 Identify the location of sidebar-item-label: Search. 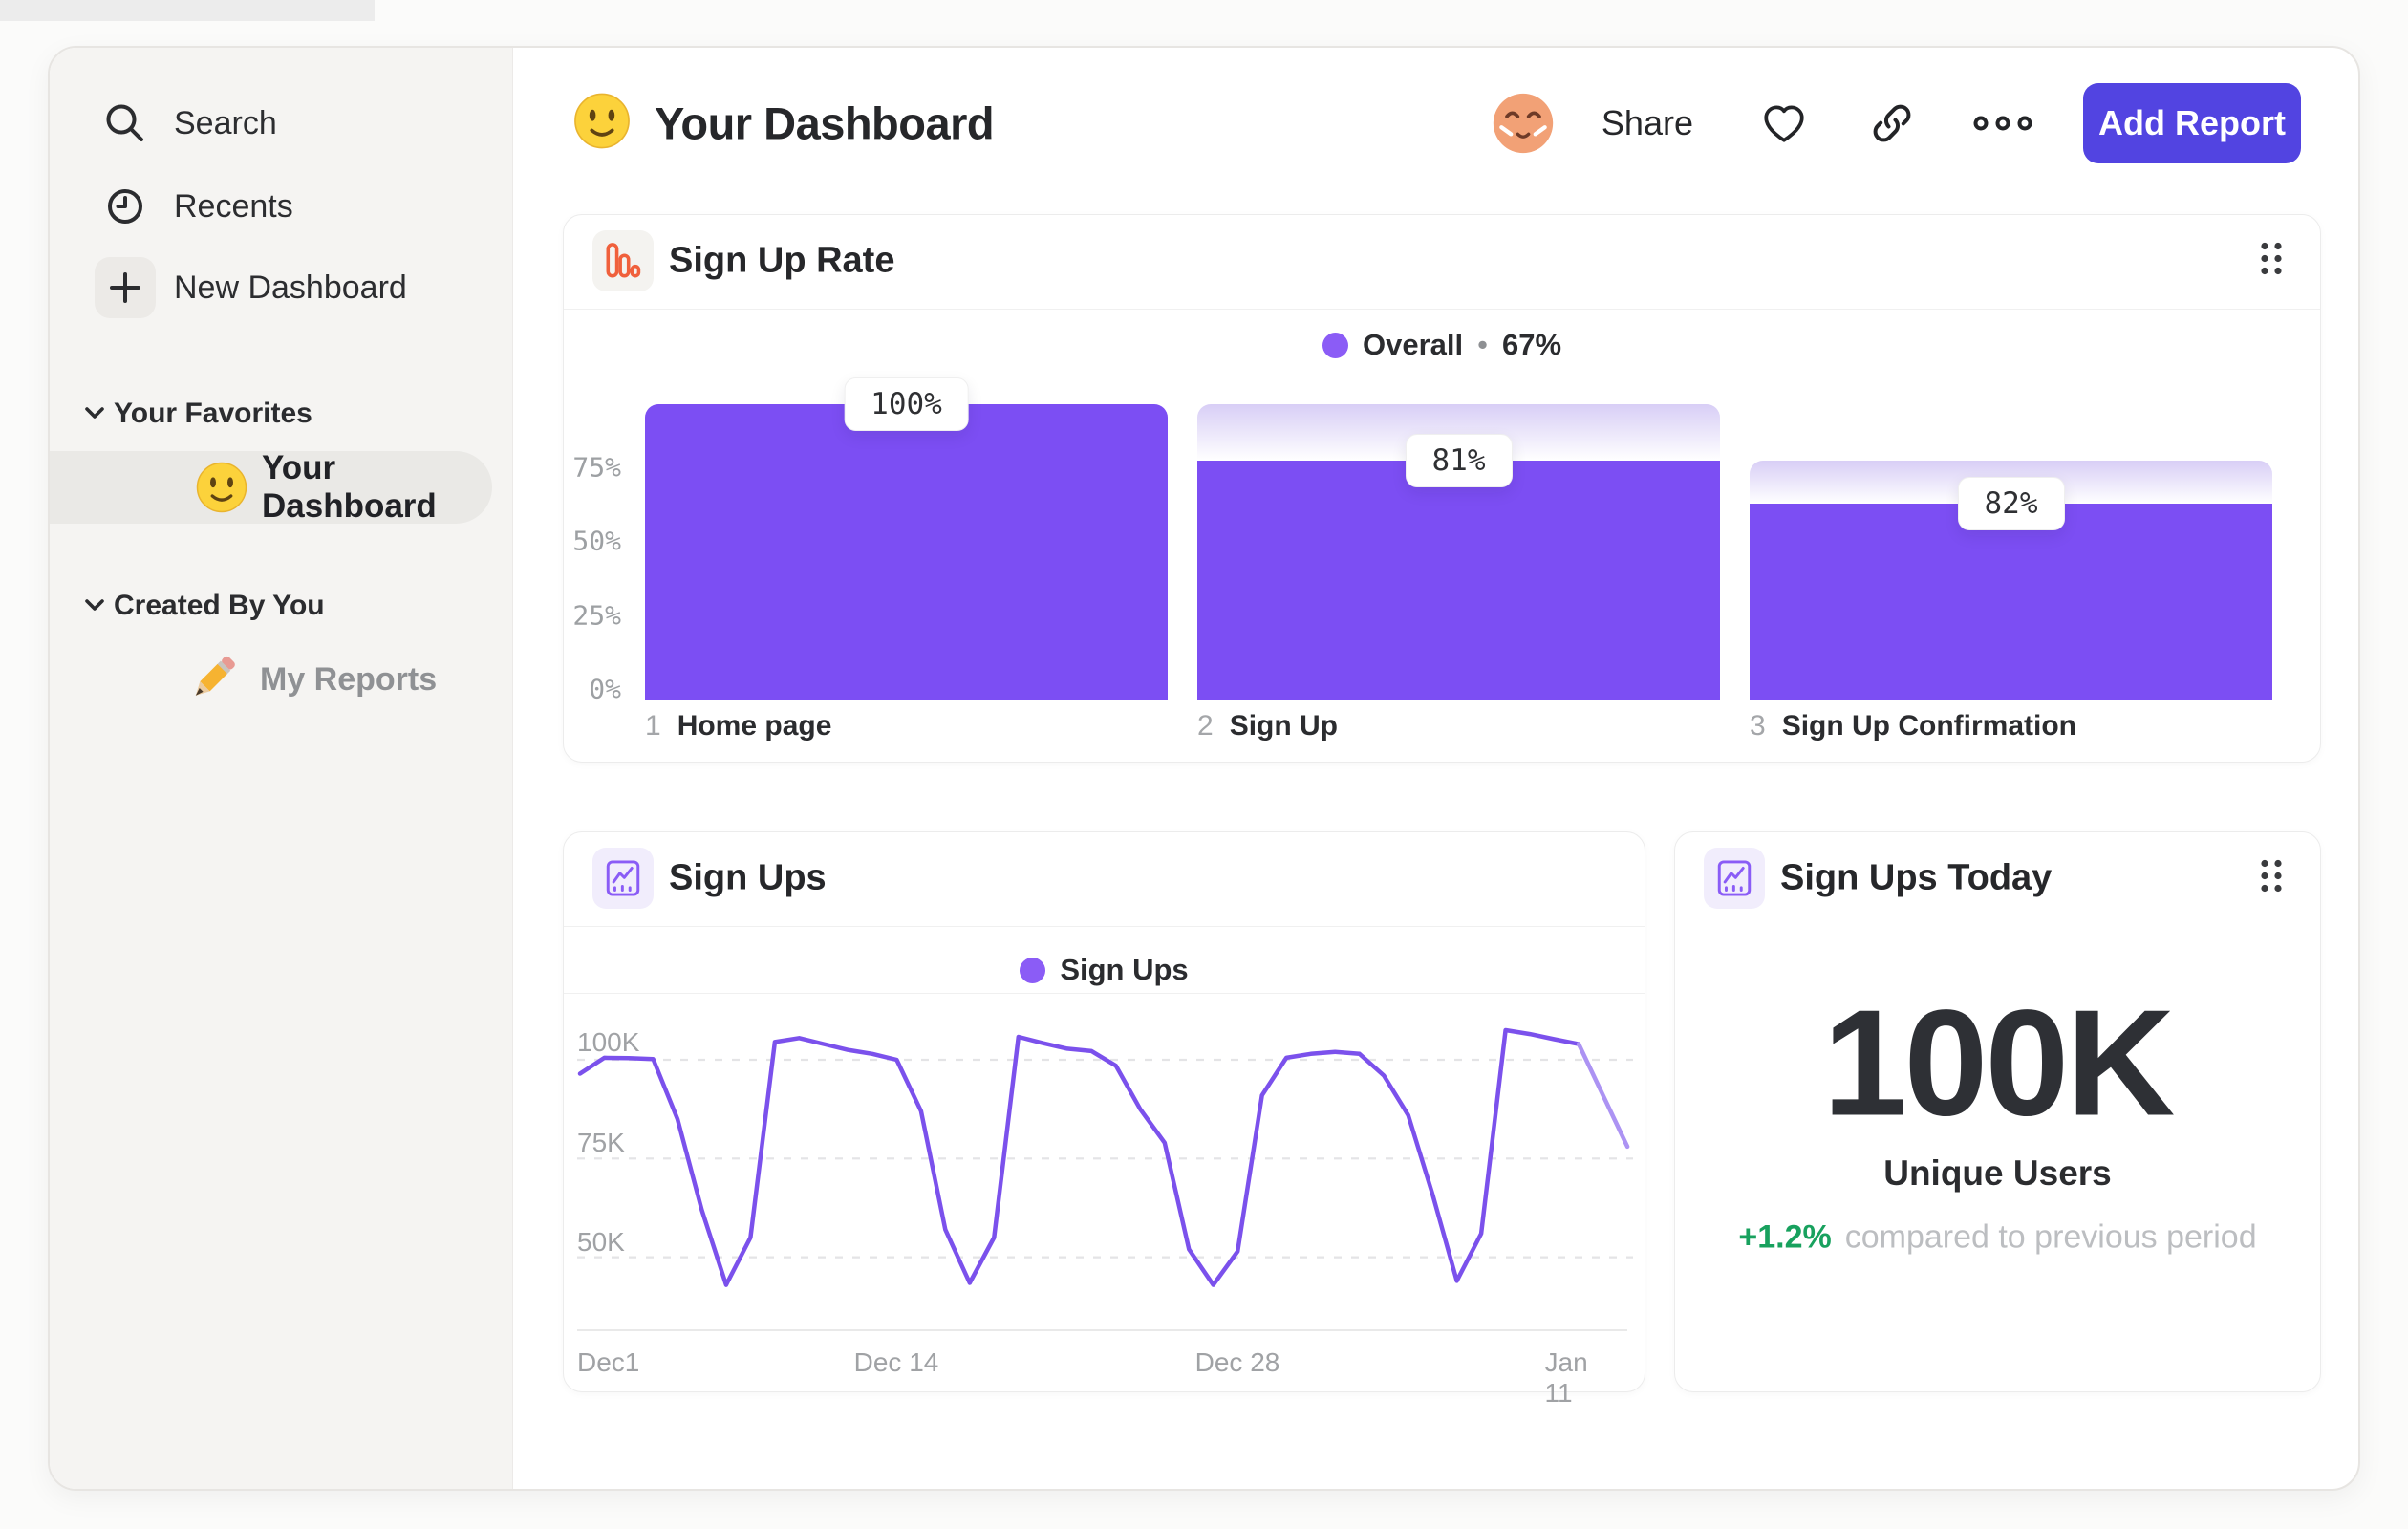
(226, 122).